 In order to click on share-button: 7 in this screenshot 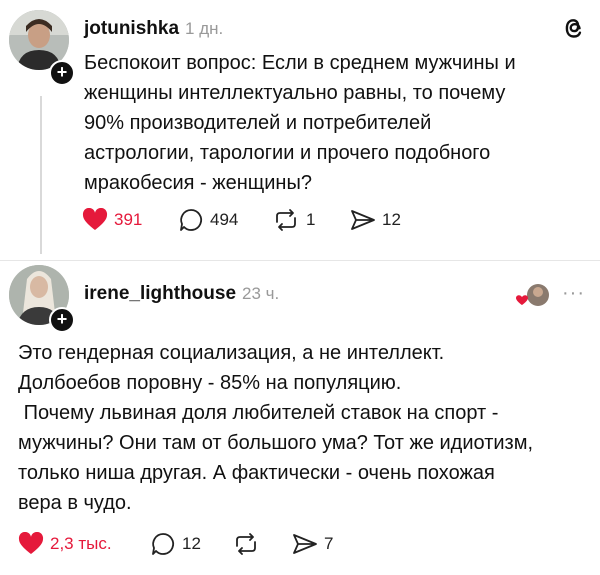, I will do `click(312, 544)`.